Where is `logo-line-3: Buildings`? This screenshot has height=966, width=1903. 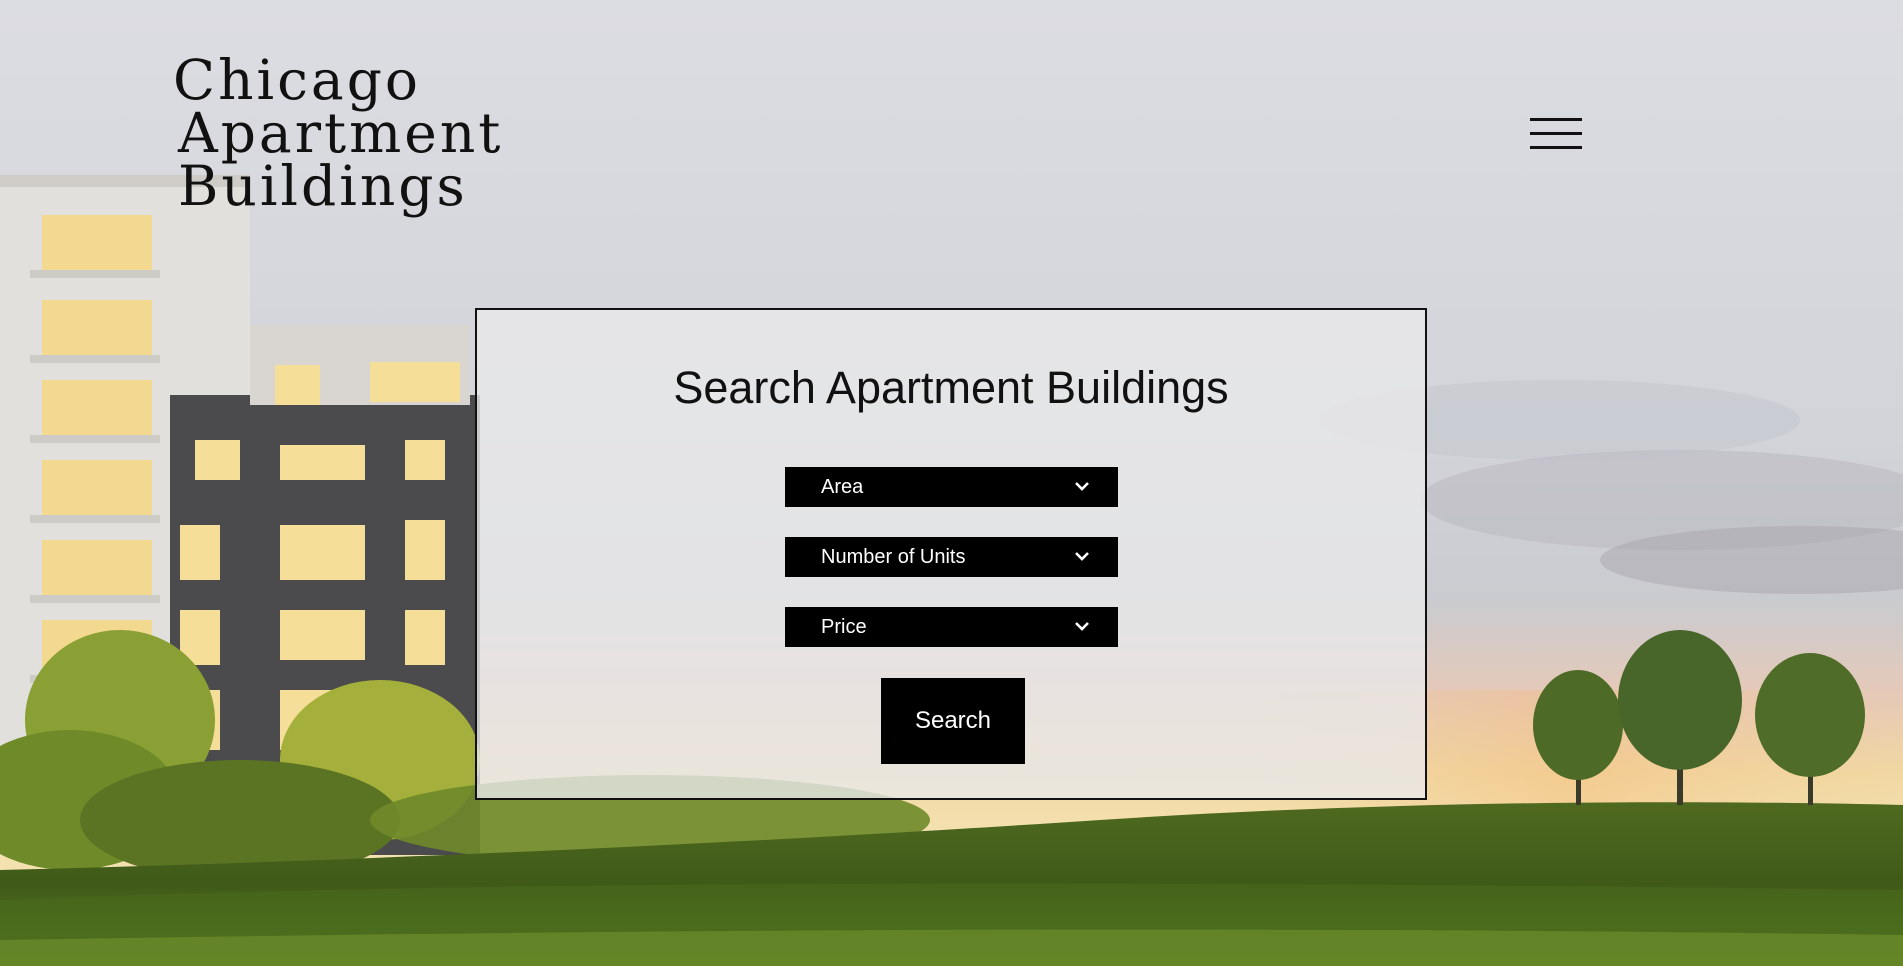
logo-line-3: Buildings is located at coordinates (323, 186).